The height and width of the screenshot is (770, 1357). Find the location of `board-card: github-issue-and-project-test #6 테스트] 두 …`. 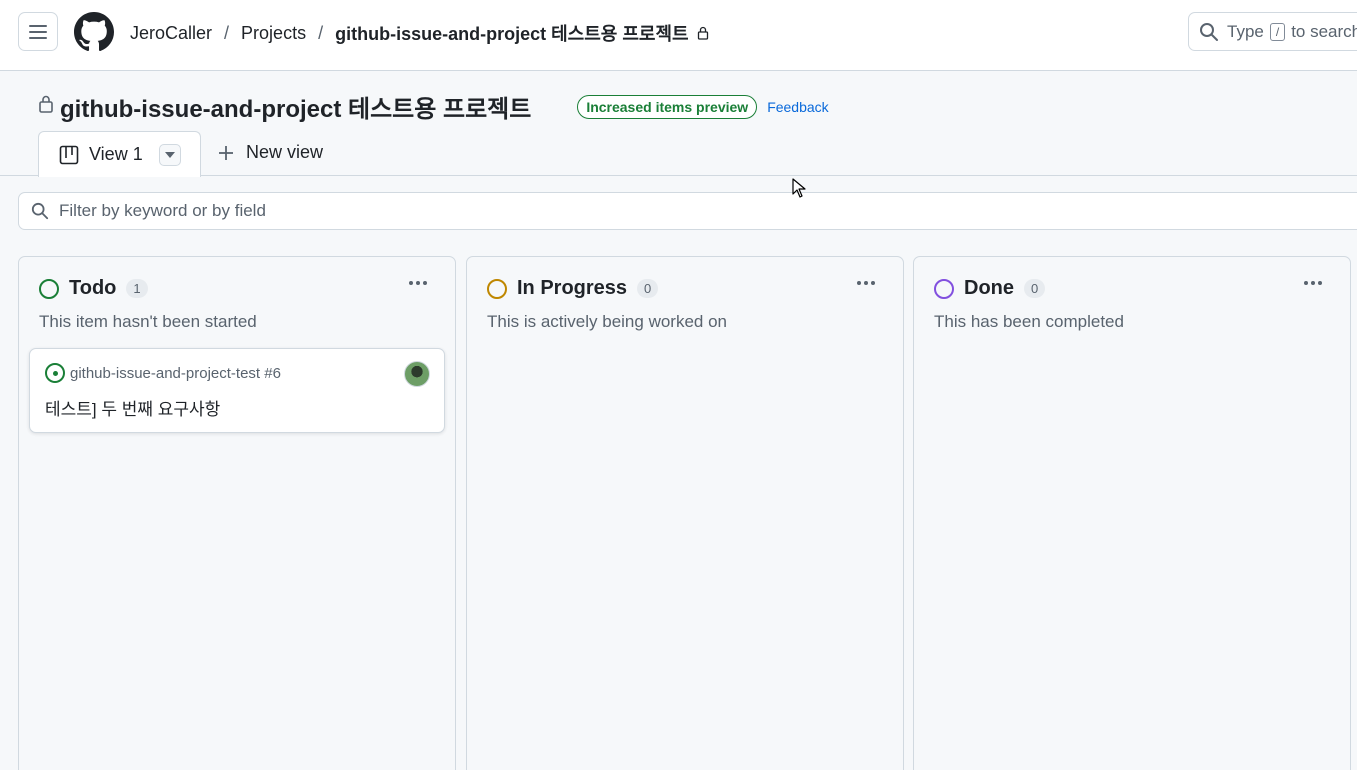

board-card: github-issue-and-project-test #6 테스트] 두 … is located at coordinates (237, 390).